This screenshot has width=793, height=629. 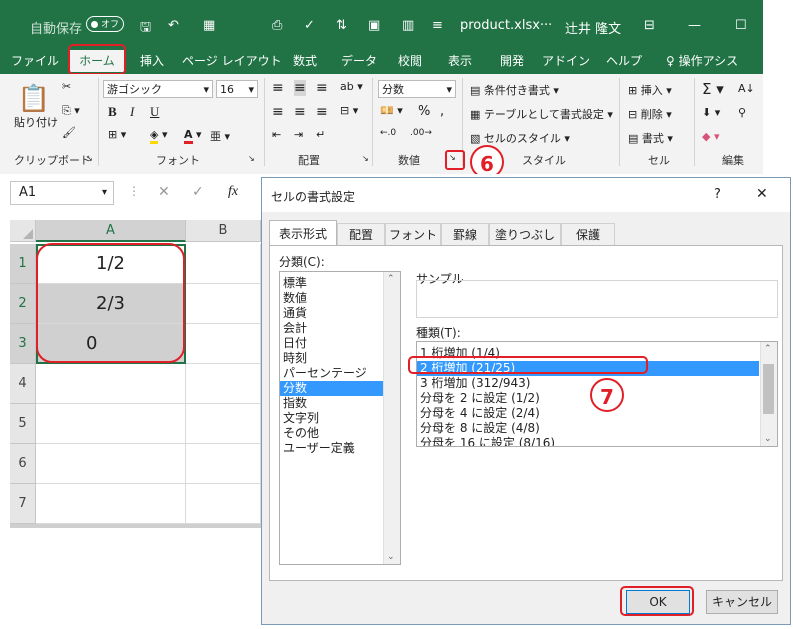 I want to click on align-top-icon: ≡, so click(x=278, y=88).